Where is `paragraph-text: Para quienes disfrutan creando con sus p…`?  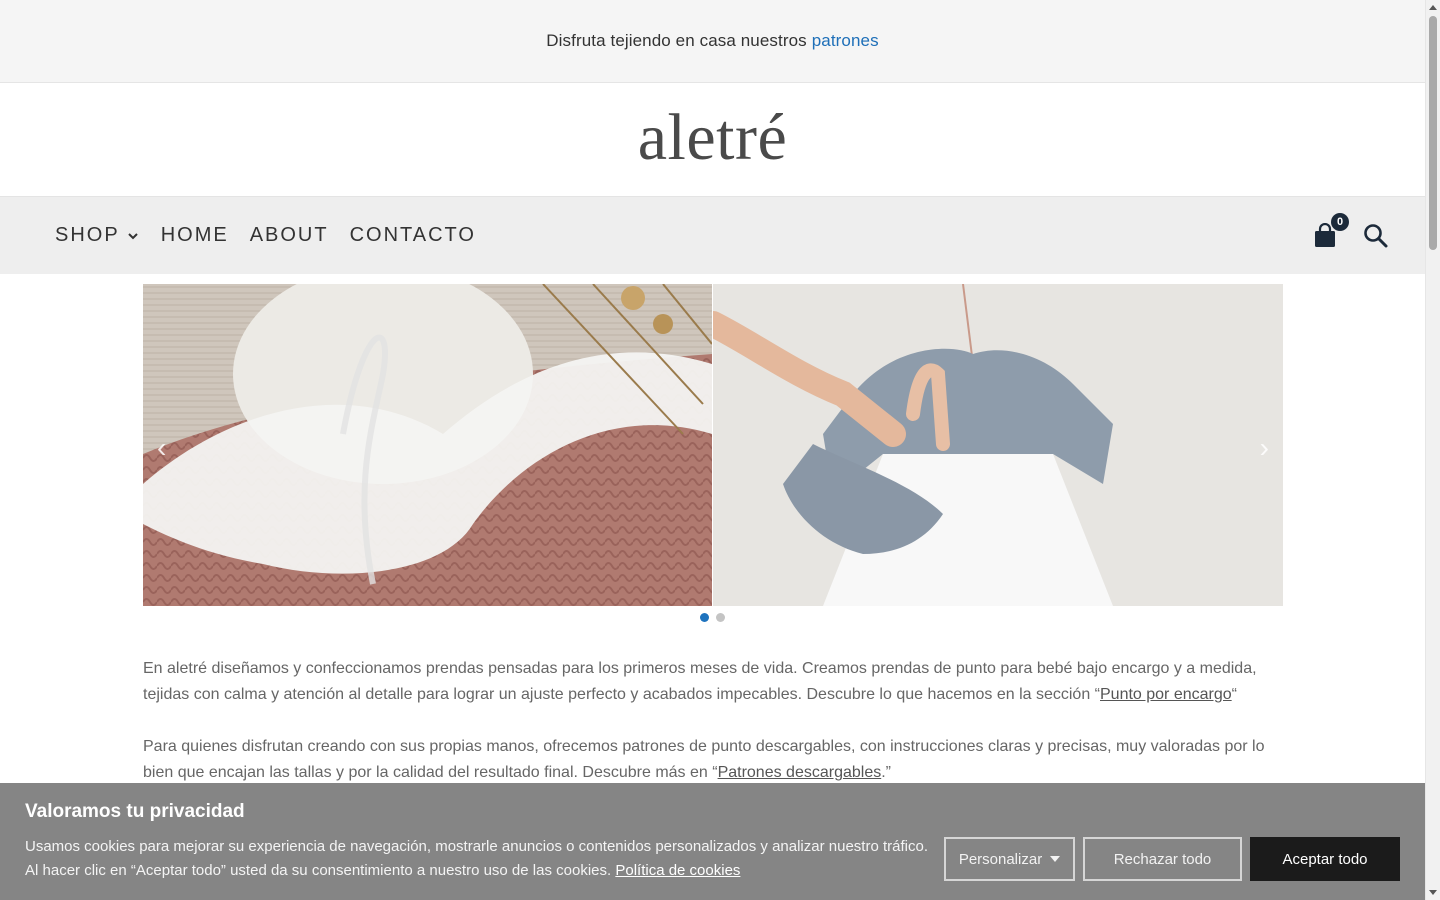
paragraph-text: Para quienes disfrutan creando con sus p… is located at coordinates (704, 759).